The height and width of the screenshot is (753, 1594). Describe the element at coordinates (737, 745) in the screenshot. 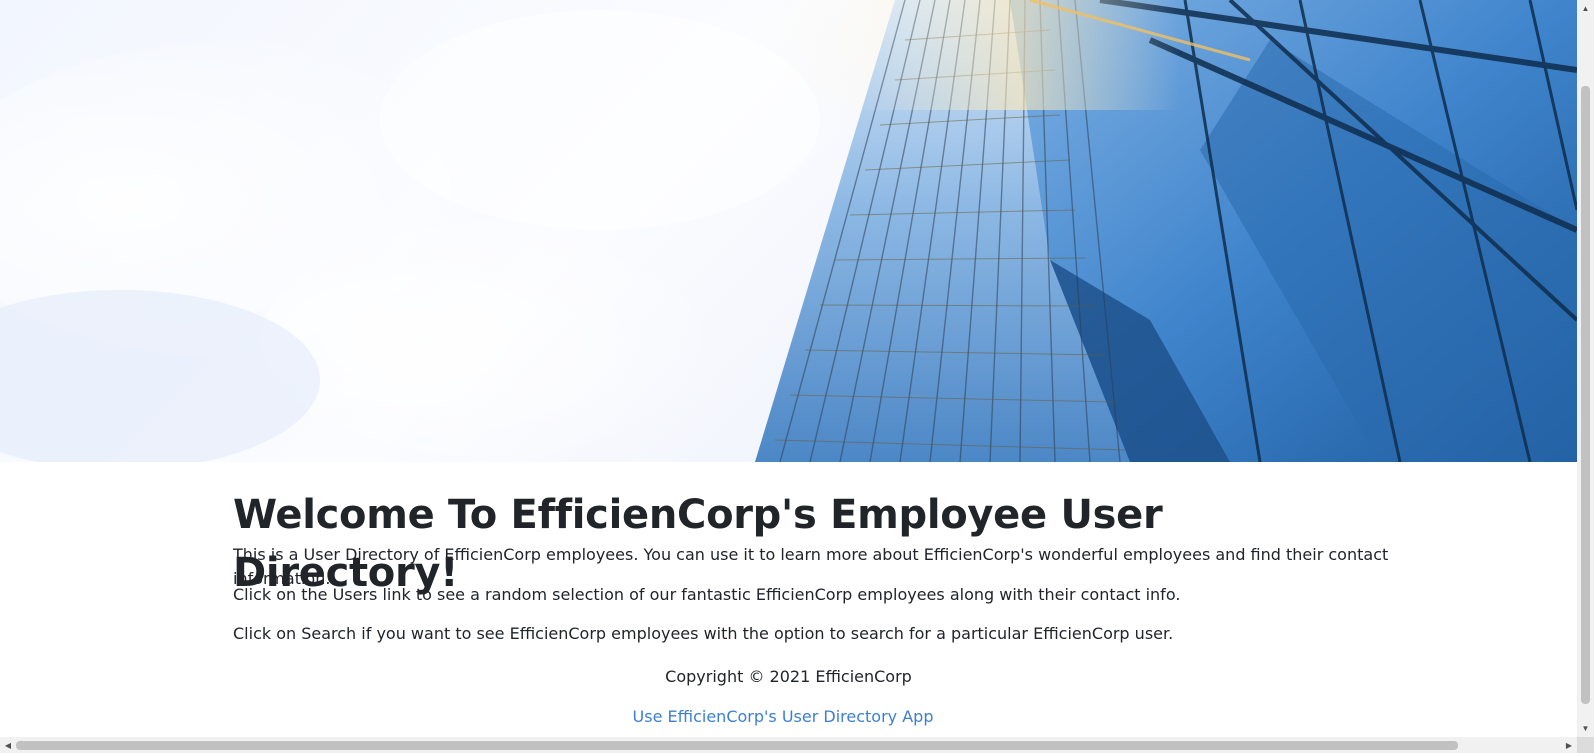

I see `horizontal-scroll-thumb` at that location.